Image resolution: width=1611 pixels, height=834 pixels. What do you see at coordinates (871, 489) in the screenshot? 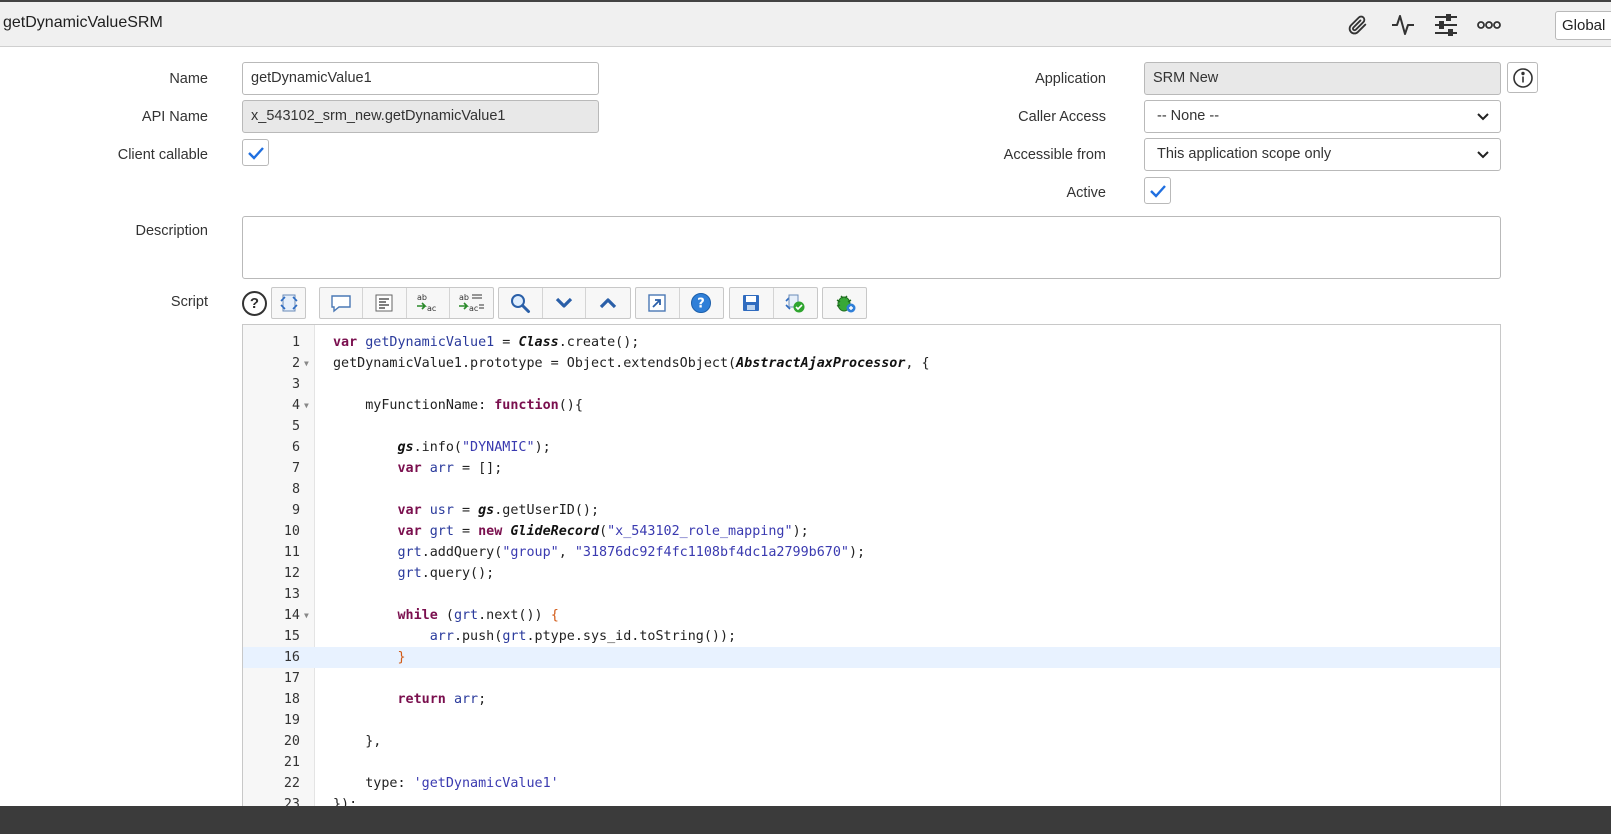
I see `code-line: 8` at bounding box center [871, 489].